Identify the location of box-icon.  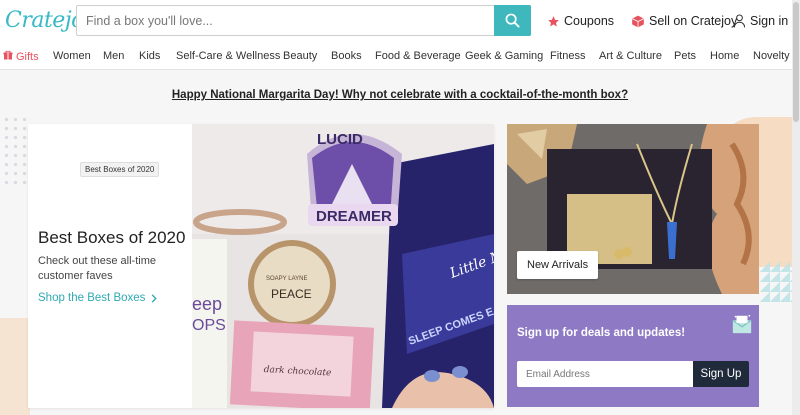
(638, 21).